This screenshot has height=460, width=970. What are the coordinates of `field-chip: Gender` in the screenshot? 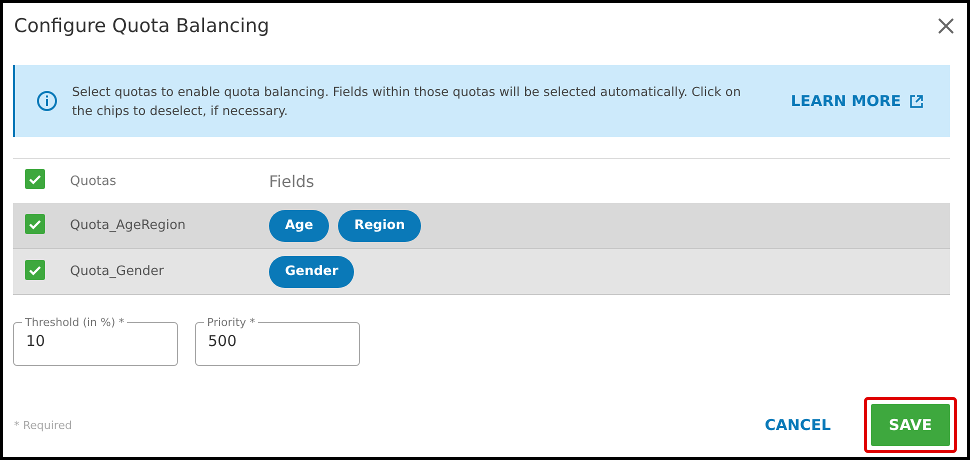 It's located at (311, 272).